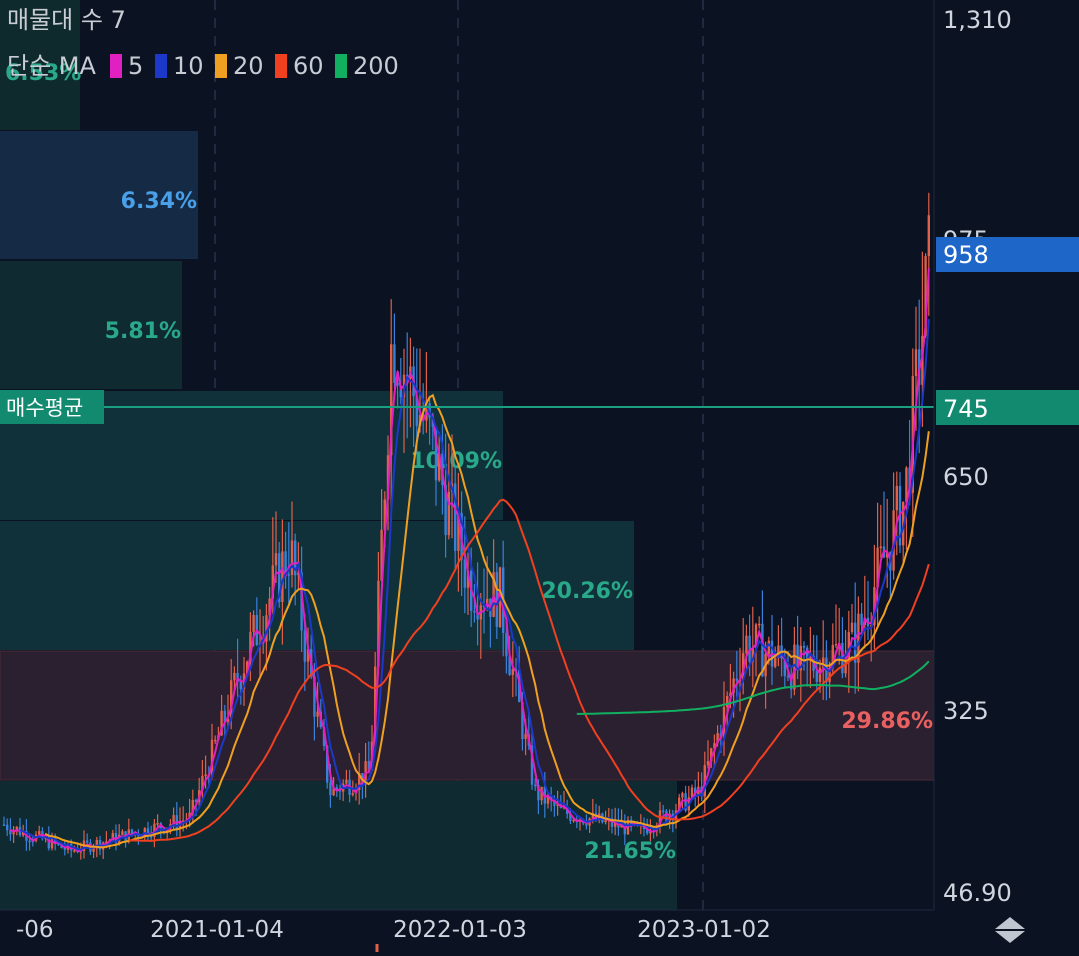 The image size is (1079, 956). I want to click on price-tick-46.90: 46.90, so click(977, 893).